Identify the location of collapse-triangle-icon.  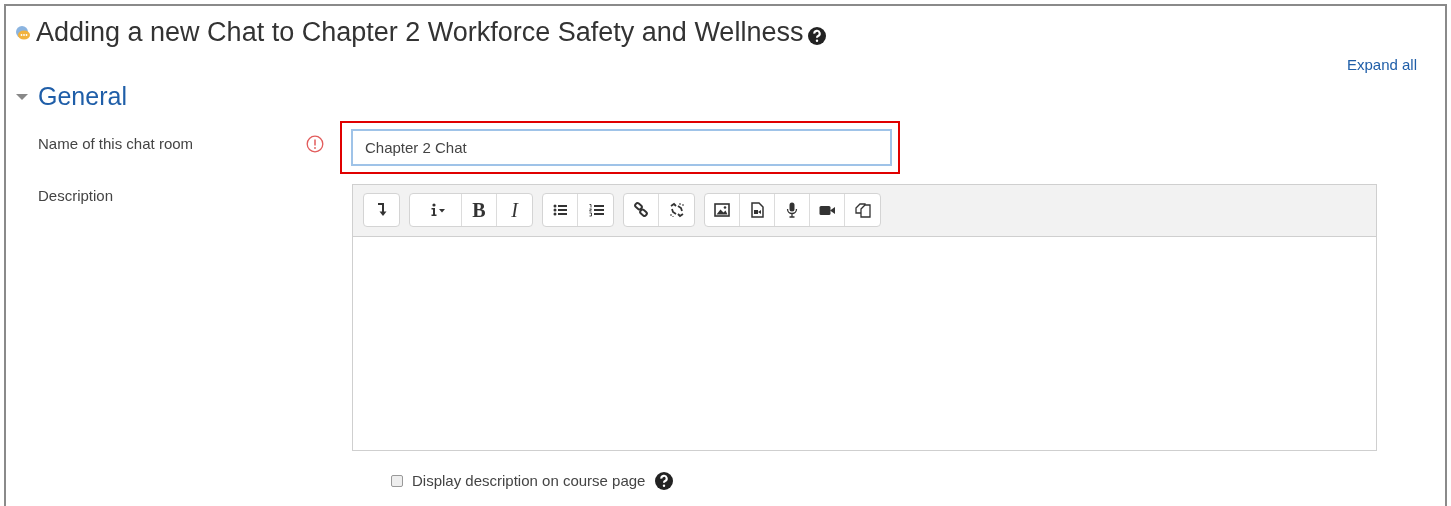
(22, 97).